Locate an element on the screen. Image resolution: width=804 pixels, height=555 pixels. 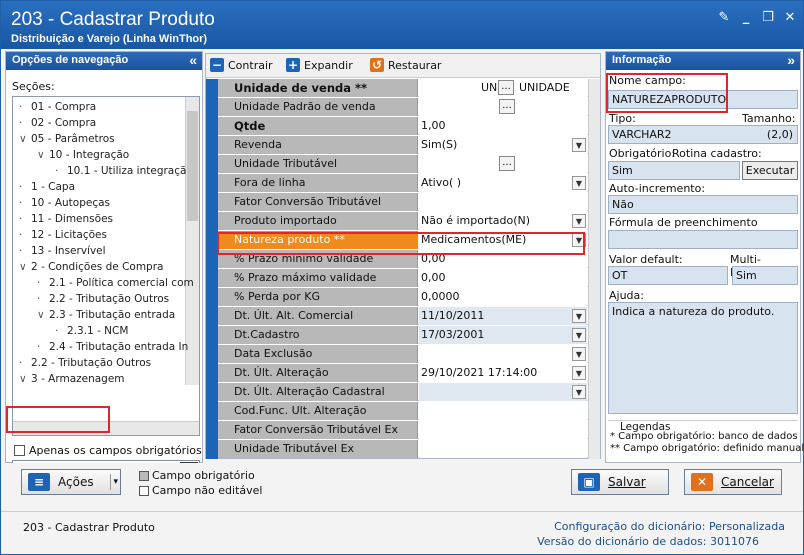
executar-button: Executar is located at coordinates (770, 170).